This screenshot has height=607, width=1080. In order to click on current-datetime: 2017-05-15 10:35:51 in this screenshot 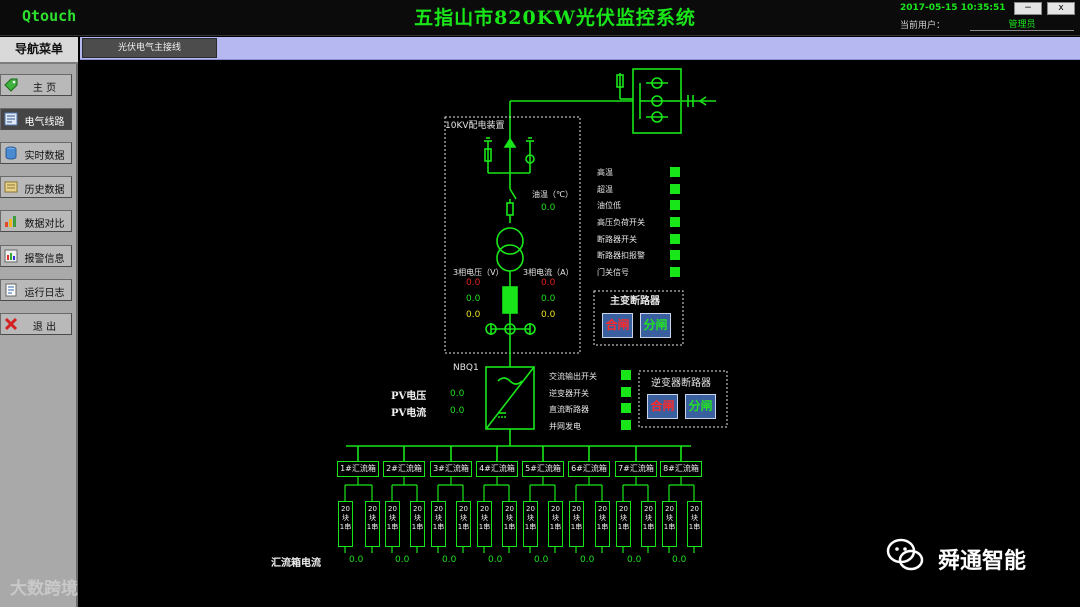, I will do `click(953, 8)`.